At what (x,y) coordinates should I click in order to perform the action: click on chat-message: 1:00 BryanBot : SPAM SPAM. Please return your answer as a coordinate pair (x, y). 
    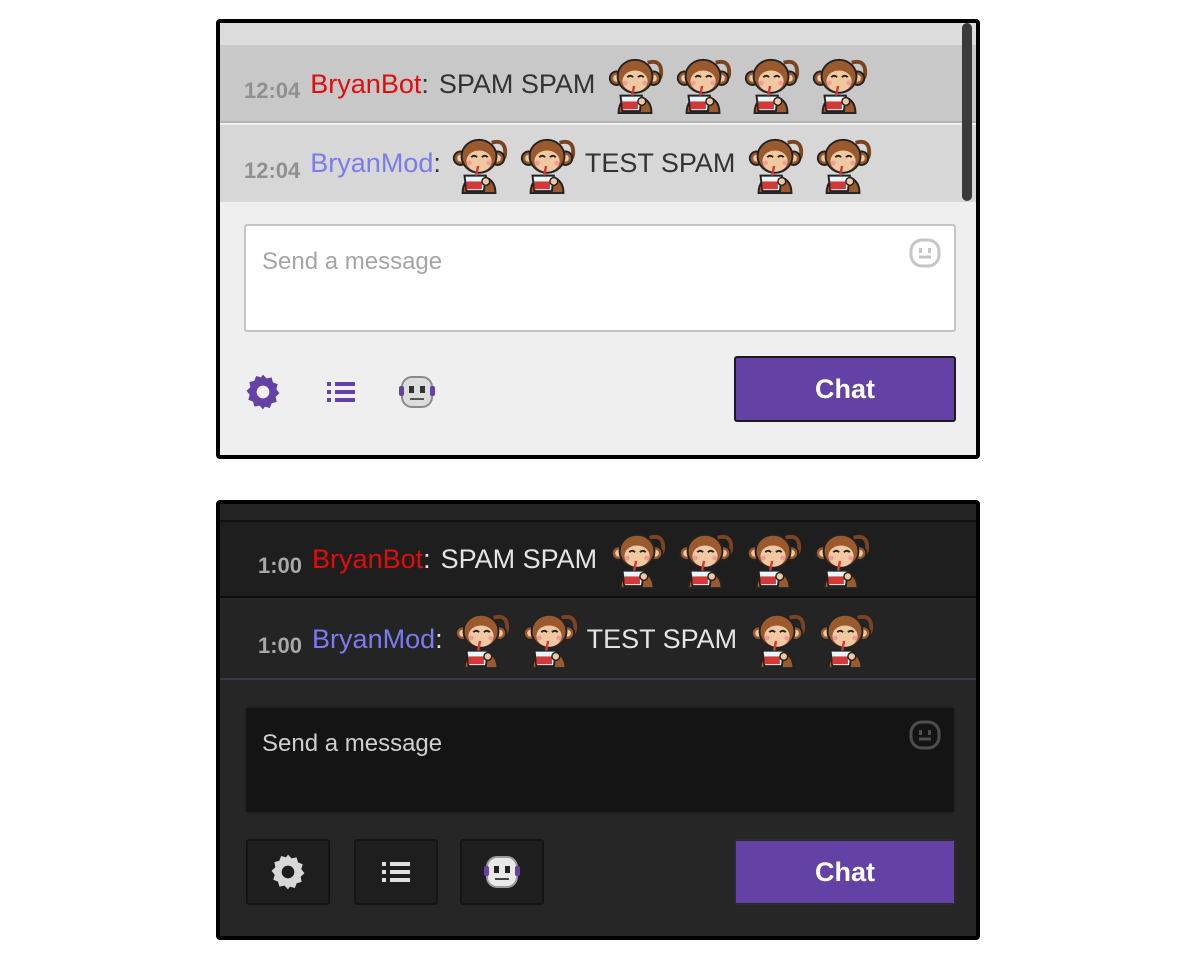
    Looking at the image, I should click on (598, 560).